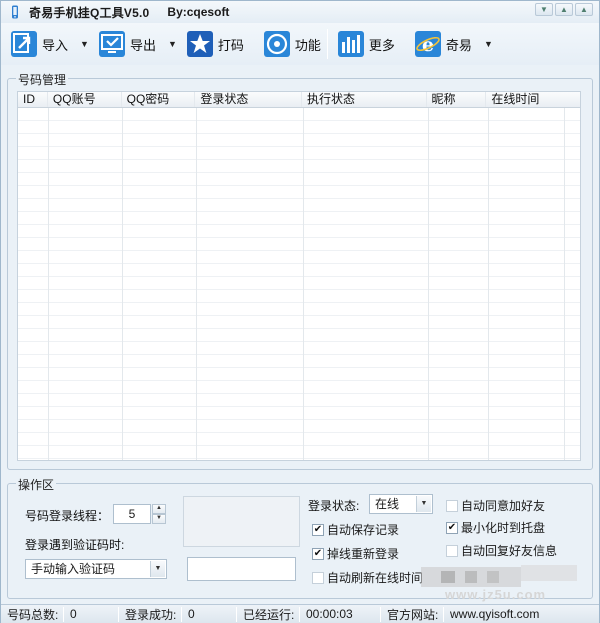 Image resolution: width=600 pixels, height=623 pixels. What do you see at coordinates (307, 45) in the screenshot?
I see `function-label: 功能` at bounding box center [307, 45].